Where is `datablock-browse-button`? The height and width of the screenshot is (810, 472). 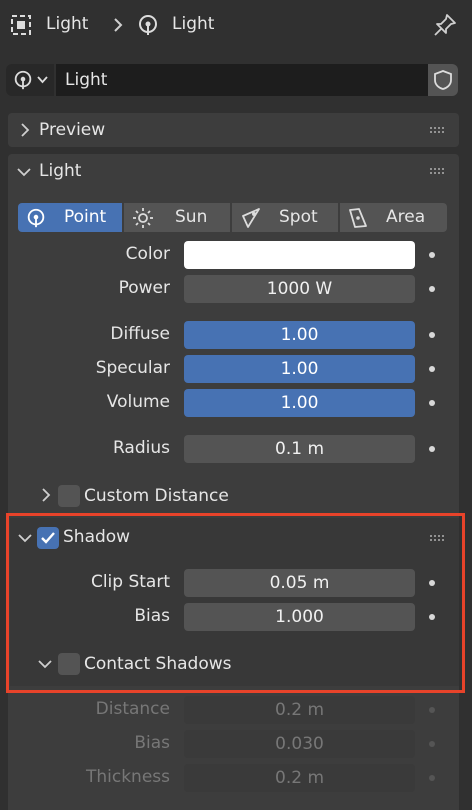
datablock-browse-button is located at coordinates (30, 80).